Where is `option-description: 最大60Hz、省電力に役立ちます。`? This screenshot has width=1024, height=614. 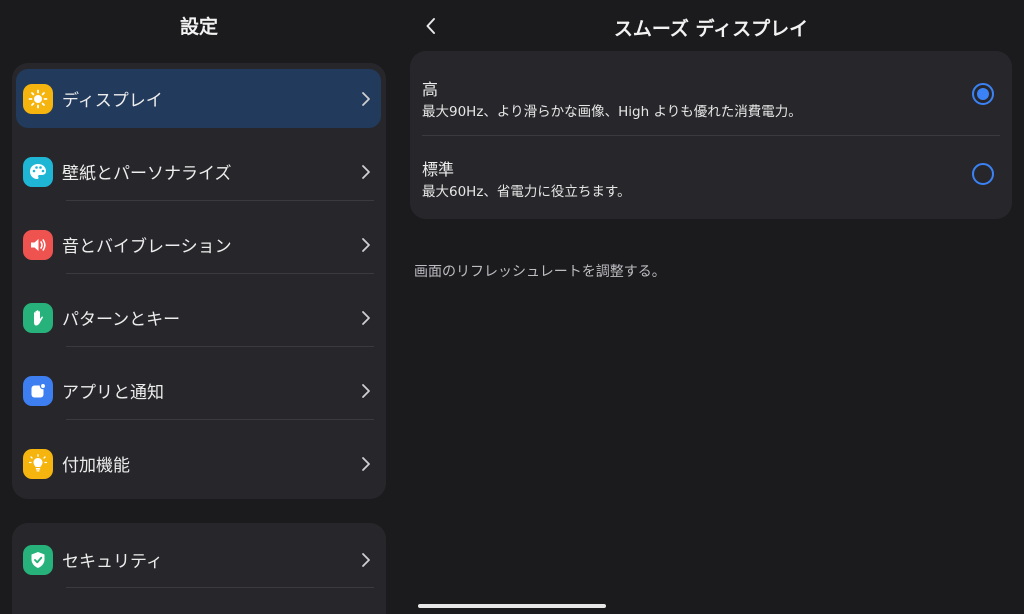 option-description: 最大60Hz、省電力に役立ちます。 is located at coordinates (526, 192).